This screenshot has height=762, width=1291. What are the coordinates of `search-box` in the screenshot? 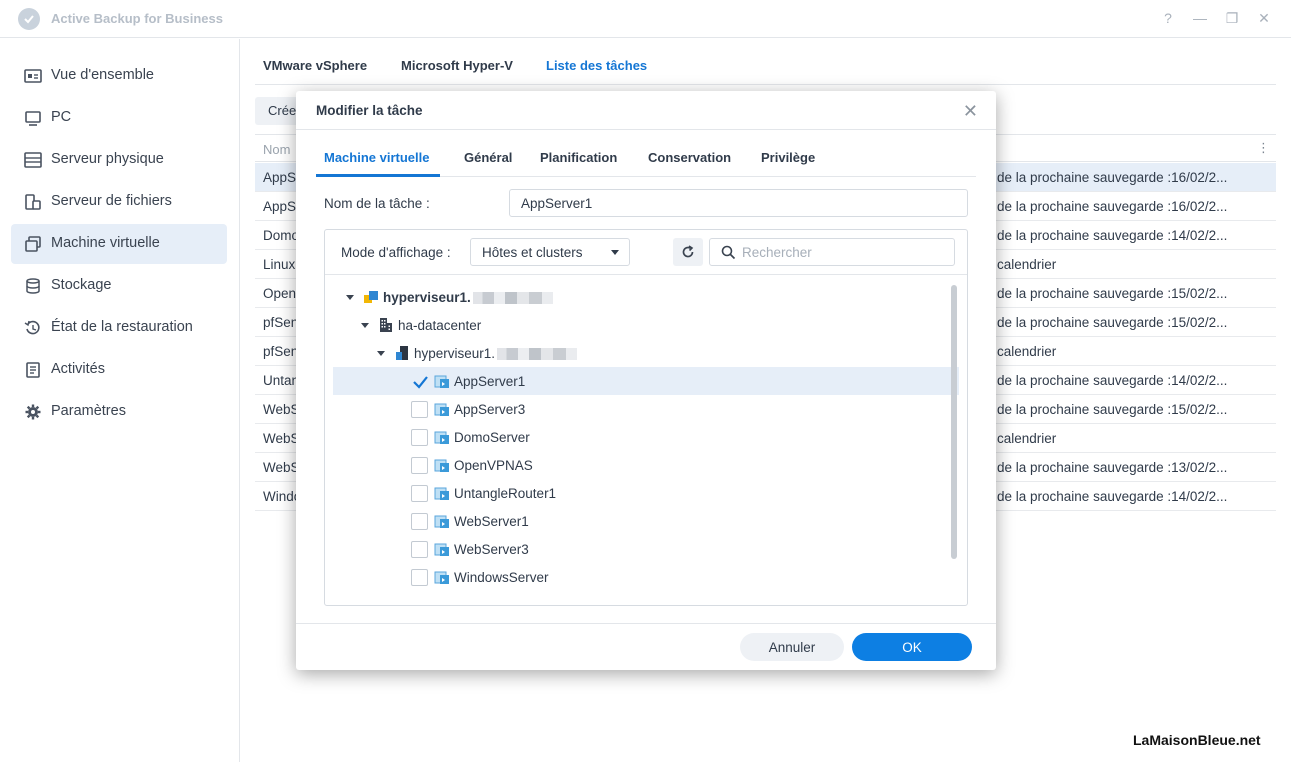 It's located at (832, 252).